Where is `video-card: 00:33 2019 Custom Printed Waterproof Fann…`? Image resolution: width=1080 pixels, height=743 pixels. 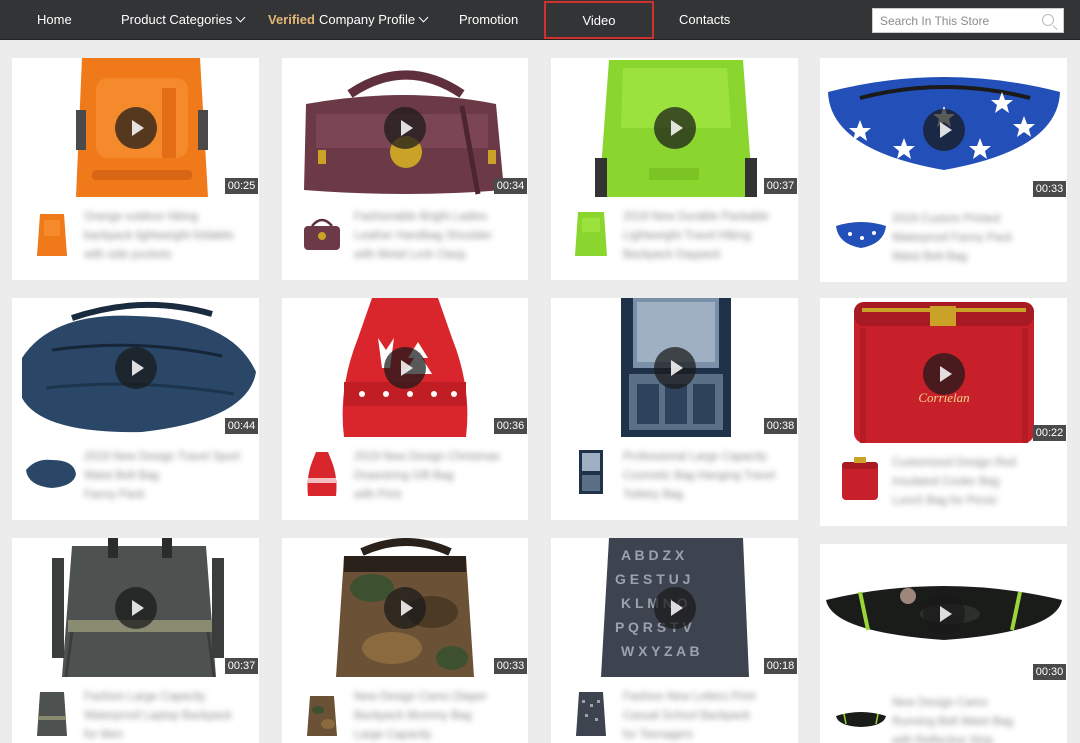 video-card: 00:33 2019 Custom Printed Waterproof Fann… is located at coordinates (943, 170).